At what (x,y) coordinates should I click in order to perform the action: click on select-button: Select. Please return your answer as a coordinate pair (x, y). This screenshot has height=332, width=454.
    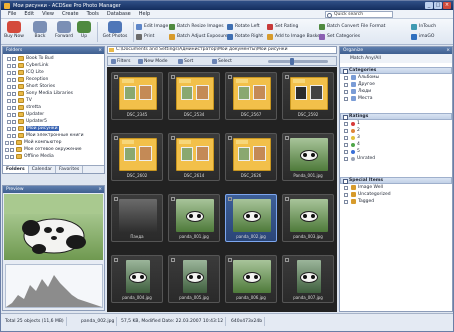
    Looking at the image, I should click on (222, 61).